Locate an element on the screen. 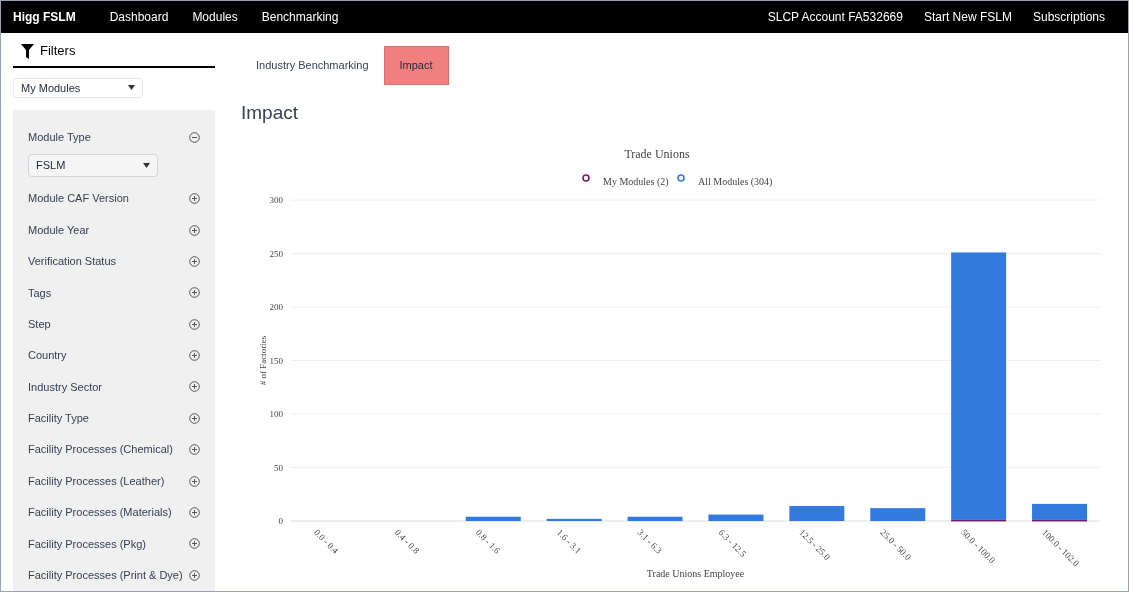 This screenshot has height=592, width=1129. filter-label: Facility Processes (Chemical) is located at coordinates (100, 450).